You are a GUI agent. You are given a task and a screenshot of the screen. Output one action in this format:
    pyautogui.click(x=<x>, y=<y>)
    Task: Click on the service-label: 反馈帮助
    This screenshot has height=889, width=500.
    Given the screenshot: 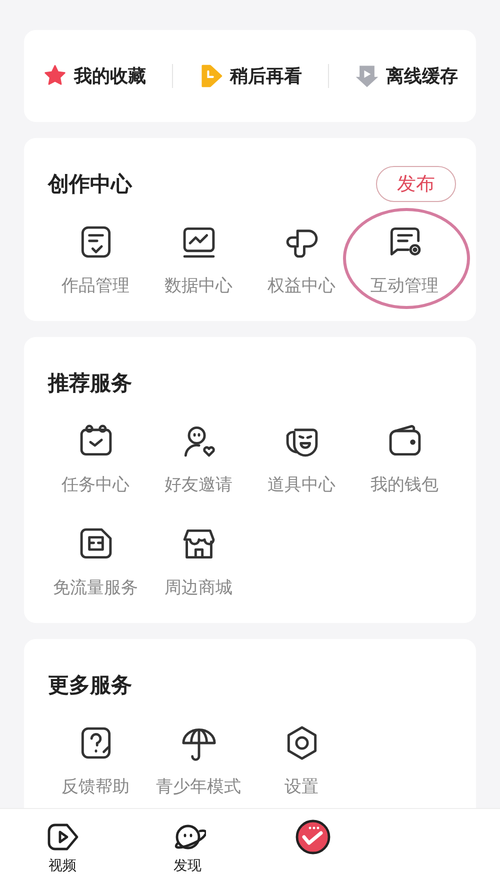 What is the action you would take?
    pyautogui.click(x=96, y=786)
    